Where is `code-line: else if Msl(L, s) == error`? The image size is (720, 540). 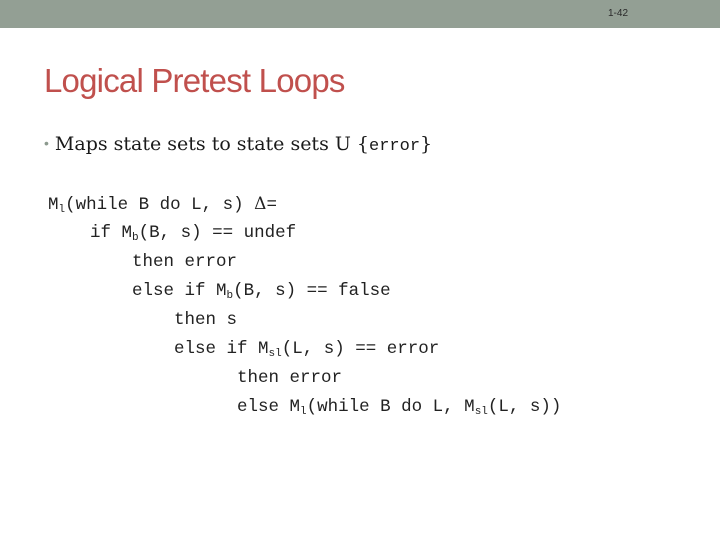 code-line: else if Msl(L, s) == error is located at coordinates (304, 351).